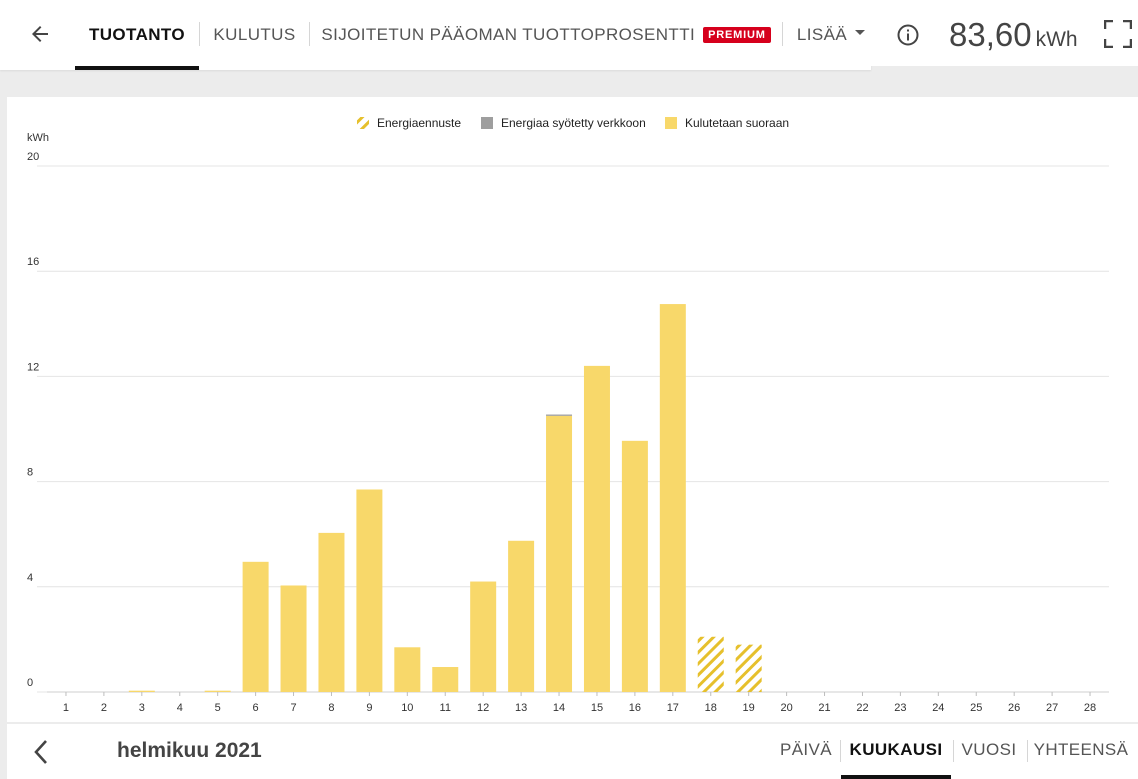  I want to click on chevron-left-icon, so click(40, 752).